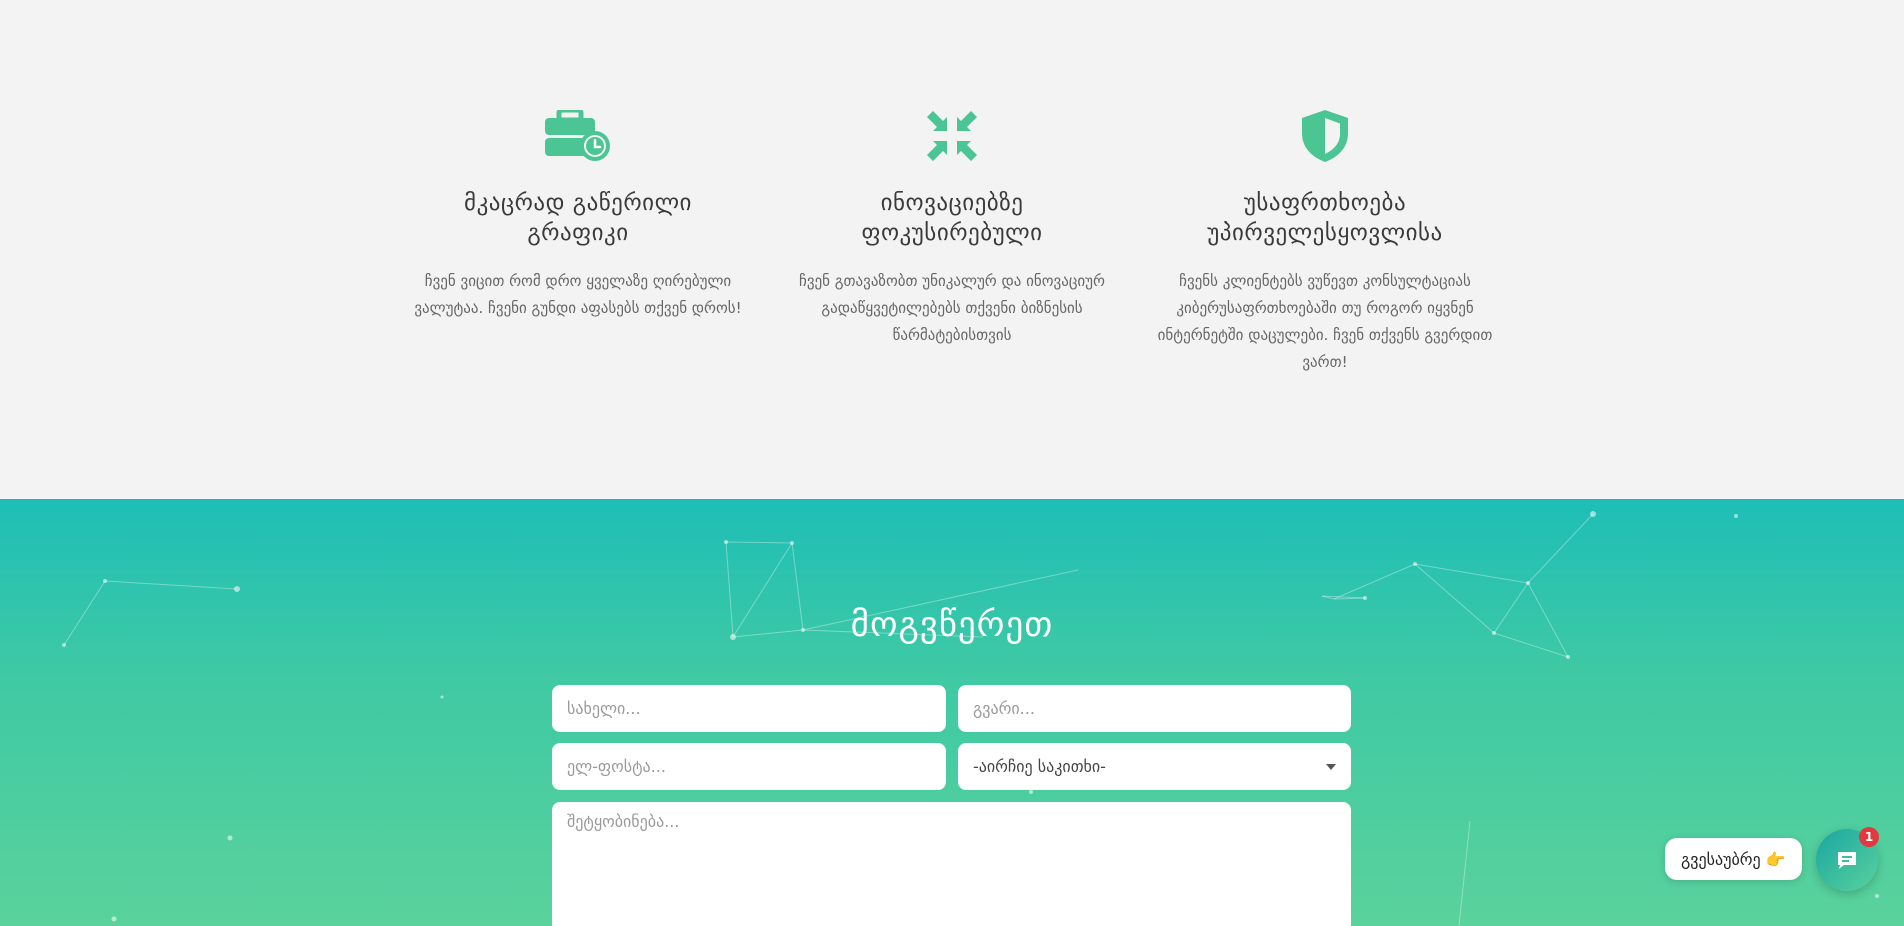 This screenshot has width=1904, height=926. What do you see at coordinates (749, 766) in the screenshot?
I see `email-input` at bounding box center [749, 766].